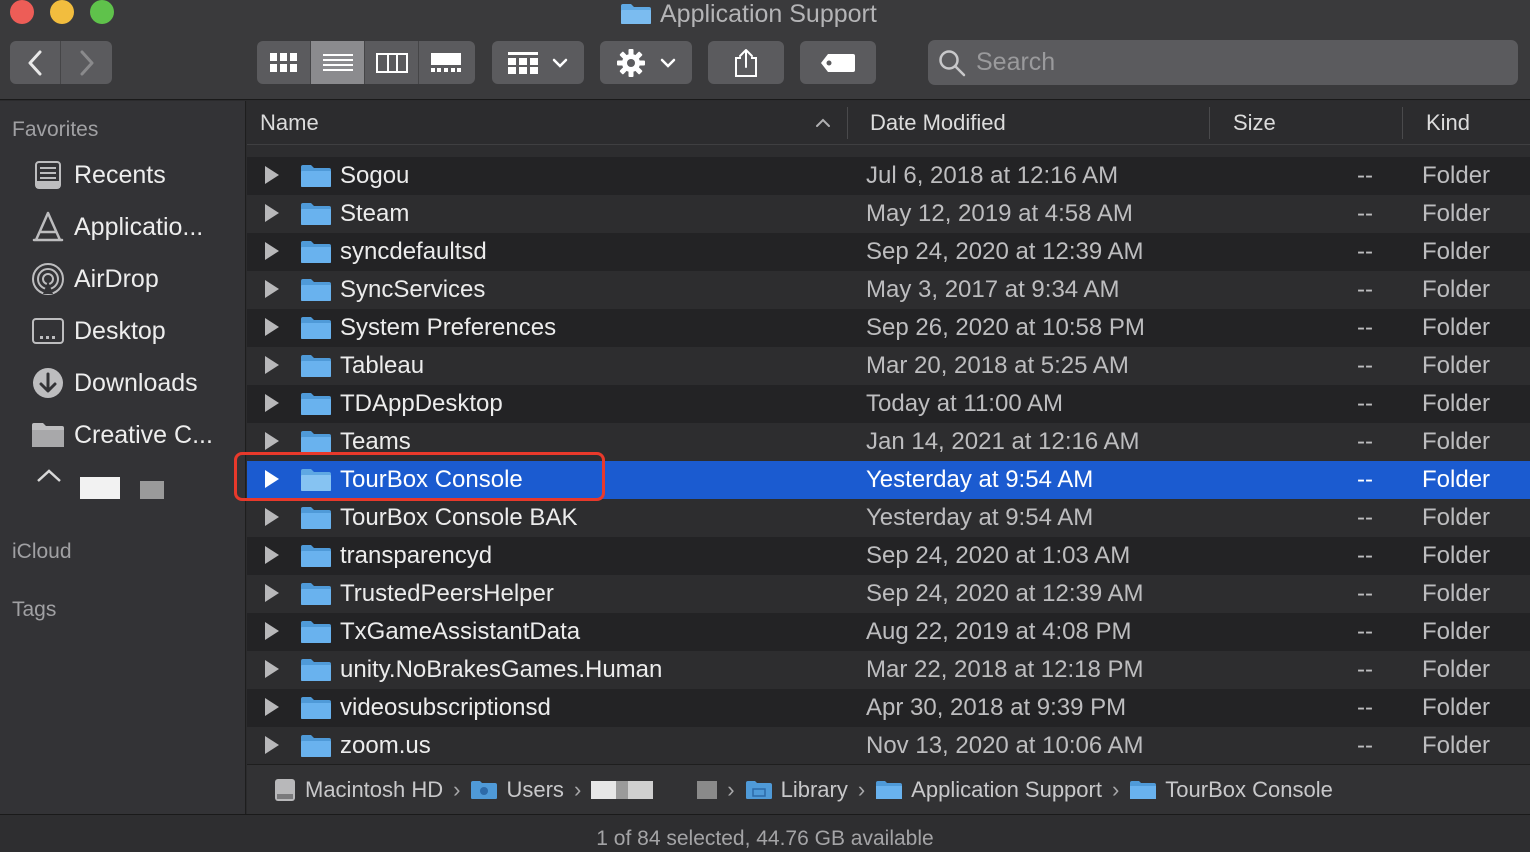 Image resolution: width=1530 pixels, height=852 pixels. I want to click on path-crumb-users: Users, so click(517, 790).